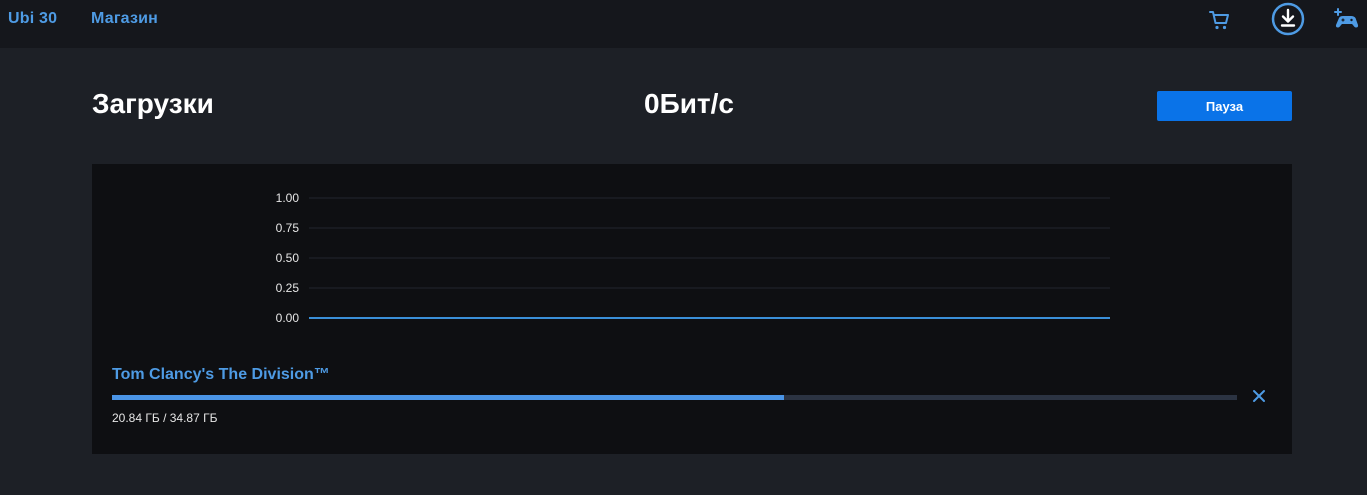 The height and width of the screenshot is (495, 1367). What do you see at coordinates (124, 19) in the screenshot?
I see `nav-store: Магазин` at bounding box center [124, 19].